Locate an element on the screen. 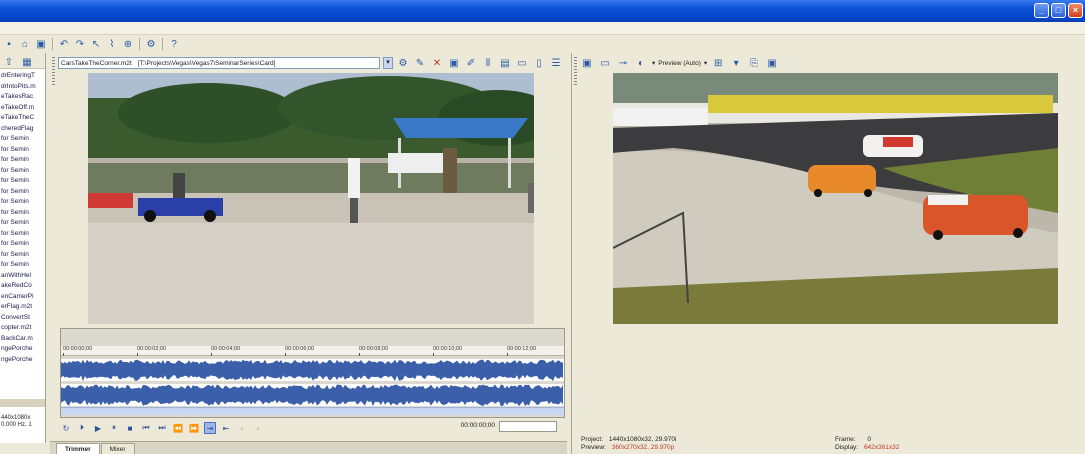 This screenshot has height=454, width=1085. copy-snapshot-icon: ⎘ is located at coordinates (754, 63).